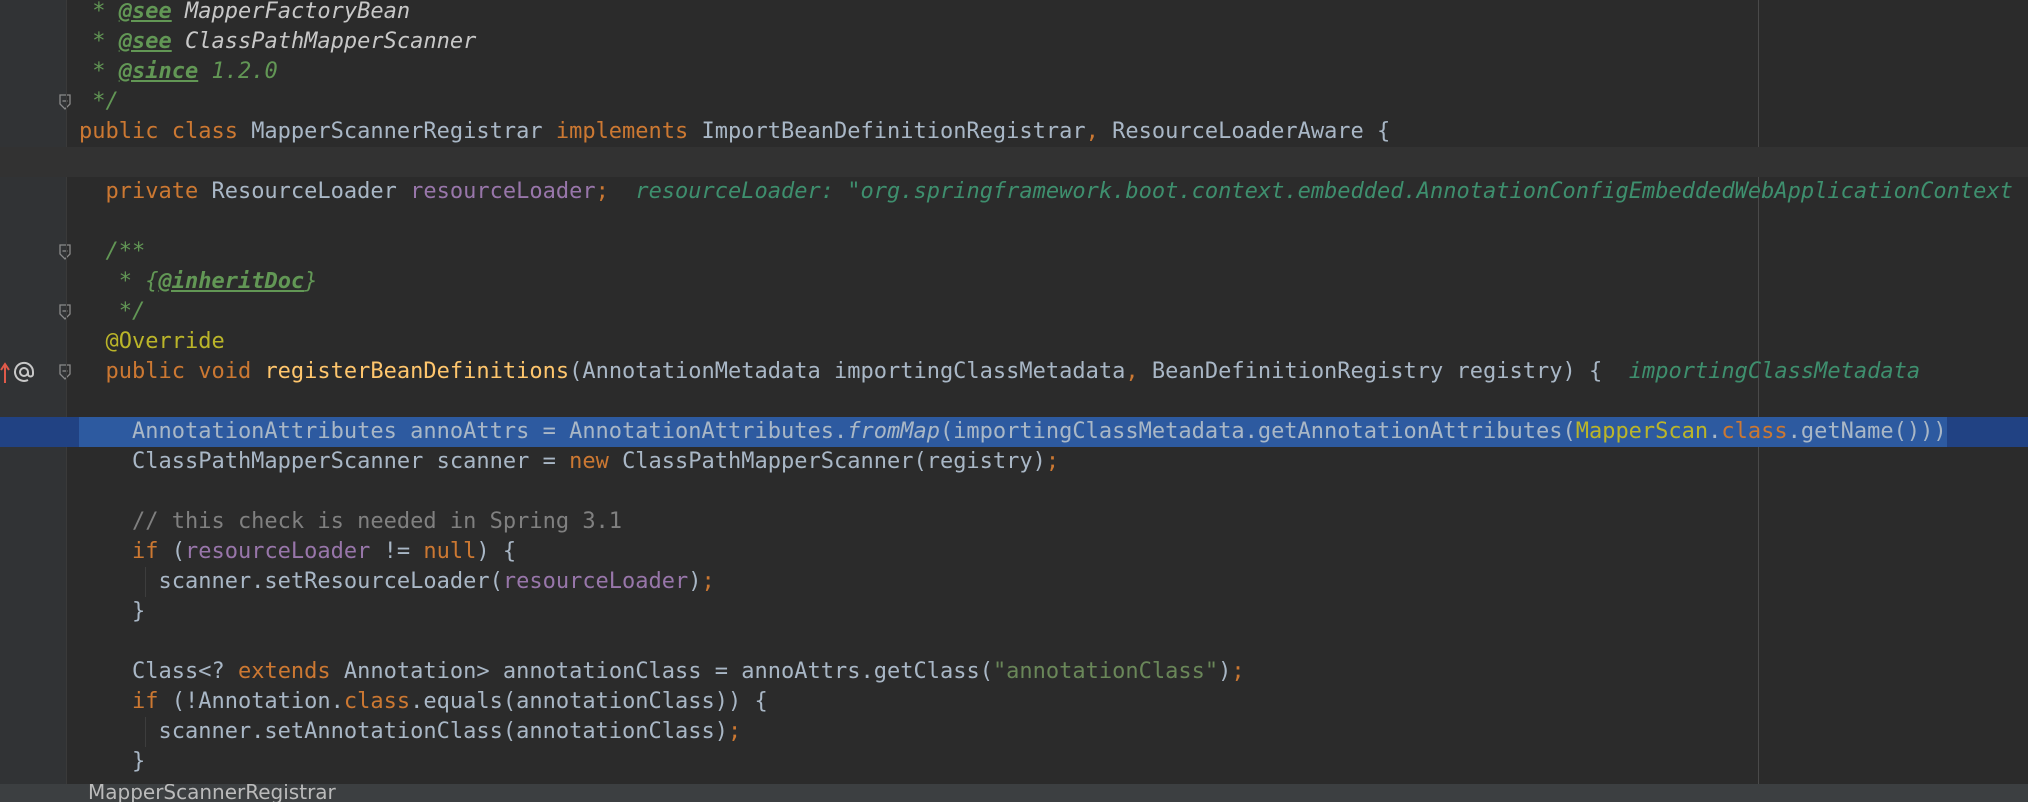 The height and width of the screenshot is (802, 2028). I want to click on code-token: ), so click(695, 581).